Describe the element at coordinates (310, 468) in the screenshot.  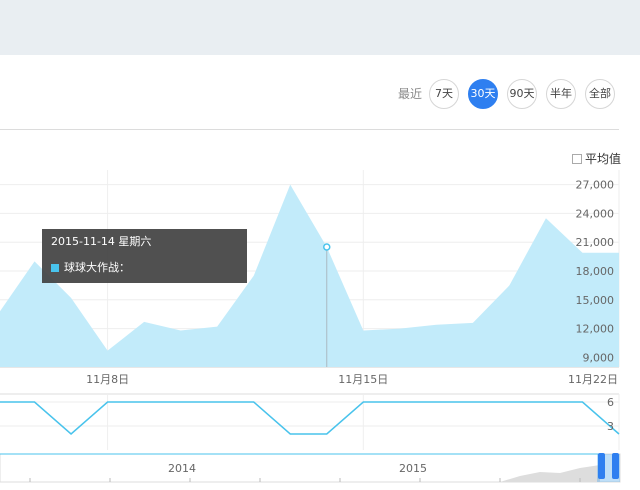
I see `range-navigator: 2014 2015` at that location.